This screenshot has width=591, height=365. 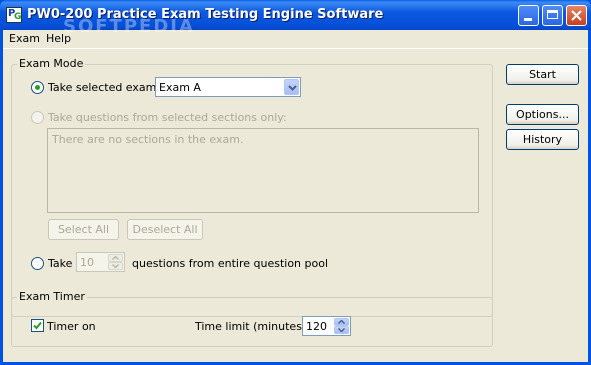 What do you see at coordinates (295, 32) in the screenshot?
I see `menu-bar: Exam Help SOFTPEDIA` at bounding box center [295, 32].